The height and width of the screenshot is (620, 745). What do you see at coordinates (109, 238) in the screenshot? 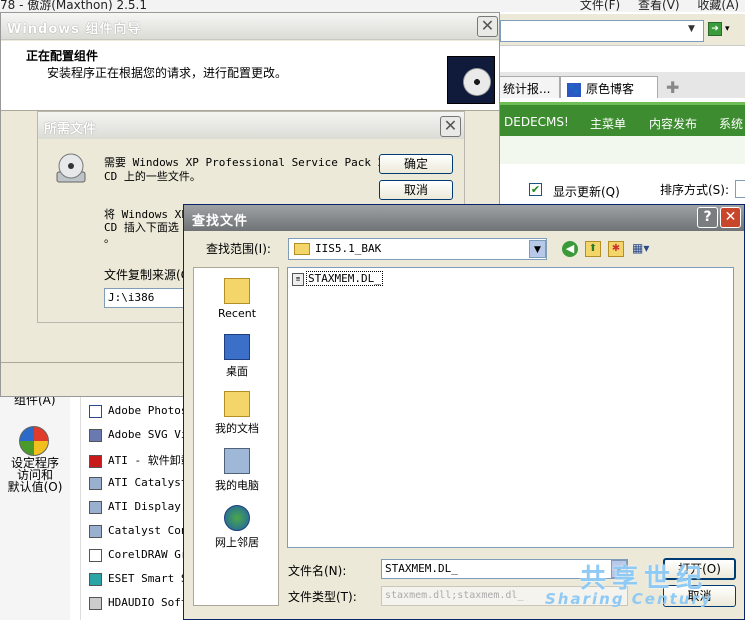
I see `required-files-message-5: 。` at bounding box center [109, 238].